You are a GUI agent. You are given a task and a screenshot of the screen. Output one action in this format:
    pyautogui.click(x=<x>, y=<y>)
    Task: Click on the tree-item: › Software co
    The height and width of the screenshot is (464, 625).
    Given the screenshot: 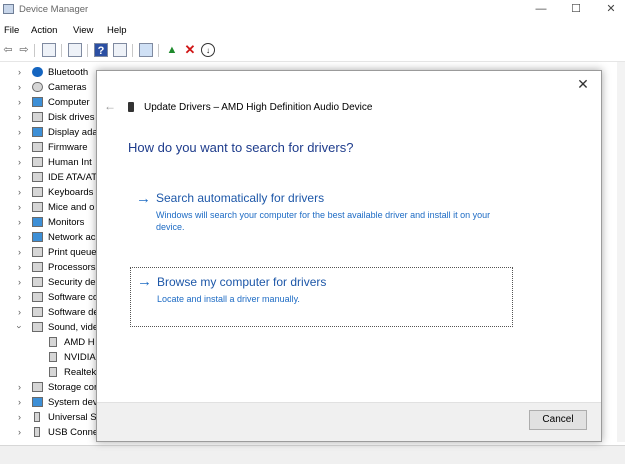 What is the action you would take?
    pyautogui.click(x=50, y=298)
    